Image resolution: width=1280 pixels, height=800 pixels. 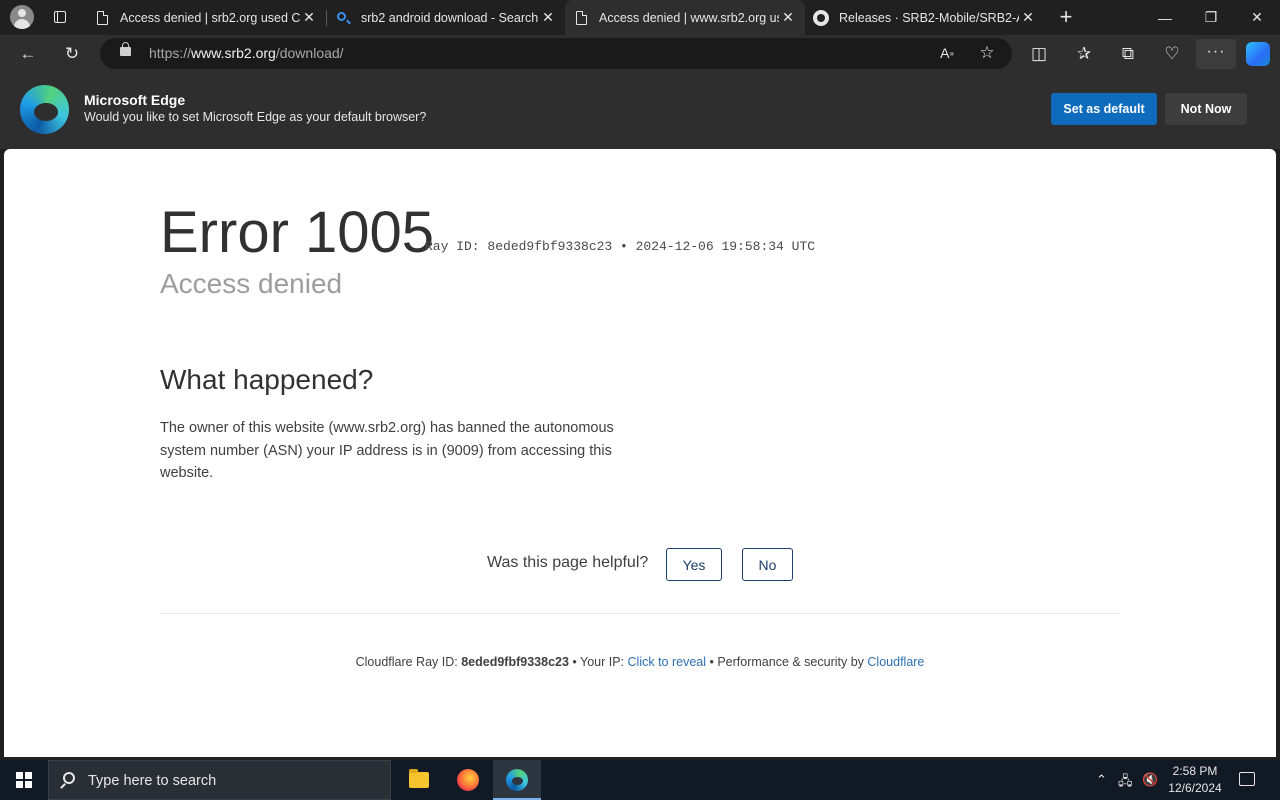 I want to click on tab-actions-icon, so click(x=60, y=17).